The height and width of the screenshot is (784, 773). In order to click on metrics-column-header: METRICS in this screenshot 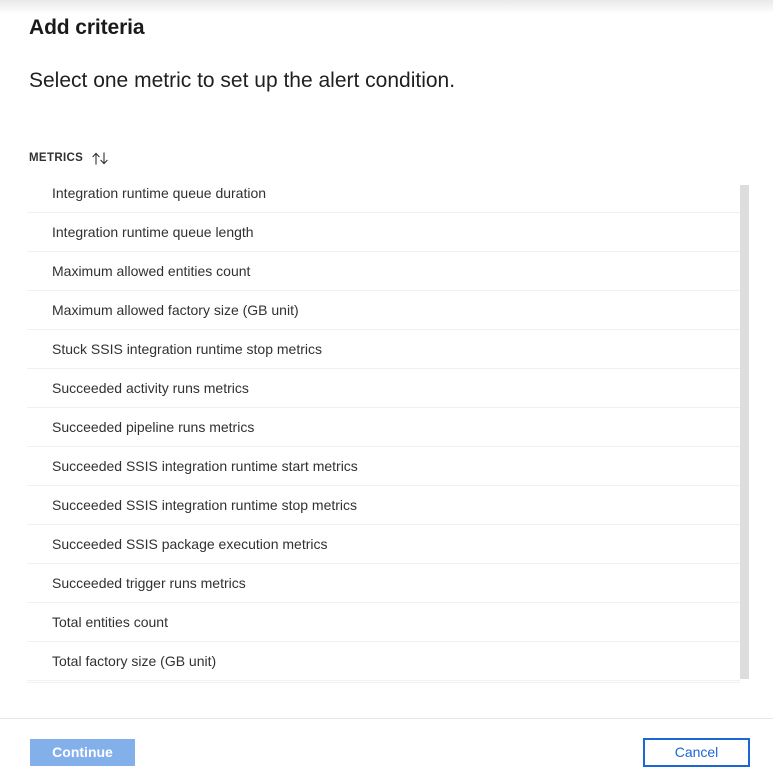, I will do `click(69, 158)`.